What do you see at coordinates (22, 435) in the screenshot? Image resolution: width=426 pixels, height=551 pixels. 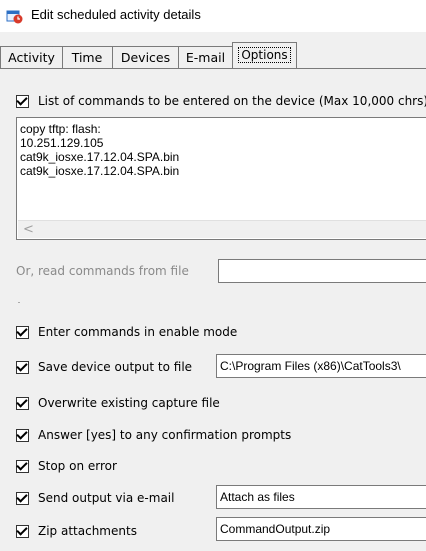 I see `answer-yes-checkbox` at bounding box center [22, 435].